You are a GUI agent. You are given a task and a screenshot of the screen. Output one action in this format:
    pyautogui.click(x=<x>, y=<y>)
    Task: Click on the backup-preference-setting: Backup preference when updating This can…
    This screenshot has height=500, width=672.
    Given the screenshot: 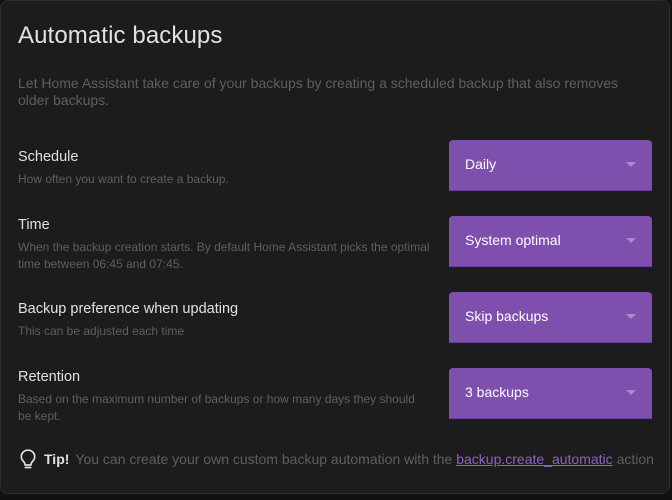 What is the action you would take?
    pyautogui.click(x=224, y=320)
    